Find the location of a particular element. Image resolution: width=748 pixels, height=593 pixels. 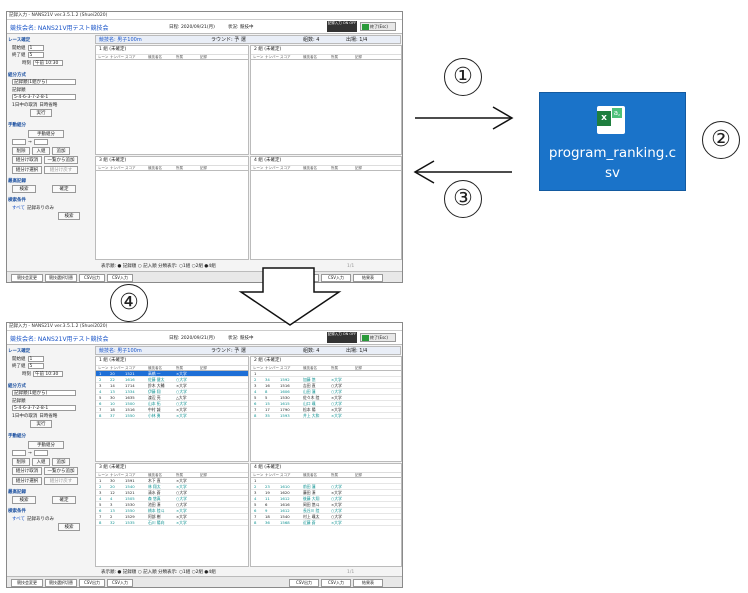

table-cell: ○大学 is located at coordinates (181, 504).